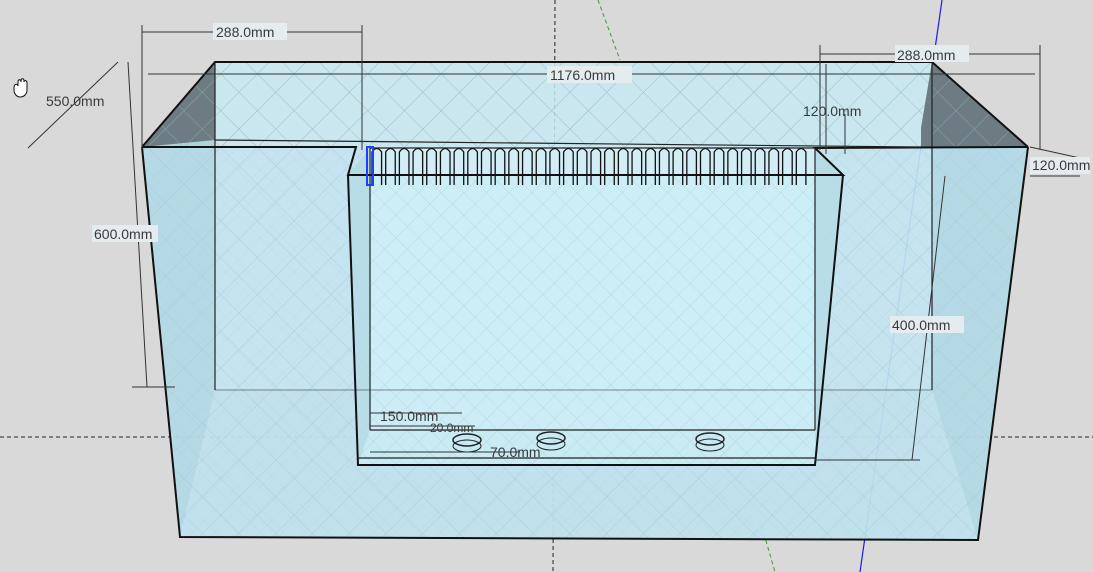 The image size is (1093, 572). Describe the element at coordinates (245, 32) in the screenshot. I see `dim-top-left-width: 288.0mm` at that location.